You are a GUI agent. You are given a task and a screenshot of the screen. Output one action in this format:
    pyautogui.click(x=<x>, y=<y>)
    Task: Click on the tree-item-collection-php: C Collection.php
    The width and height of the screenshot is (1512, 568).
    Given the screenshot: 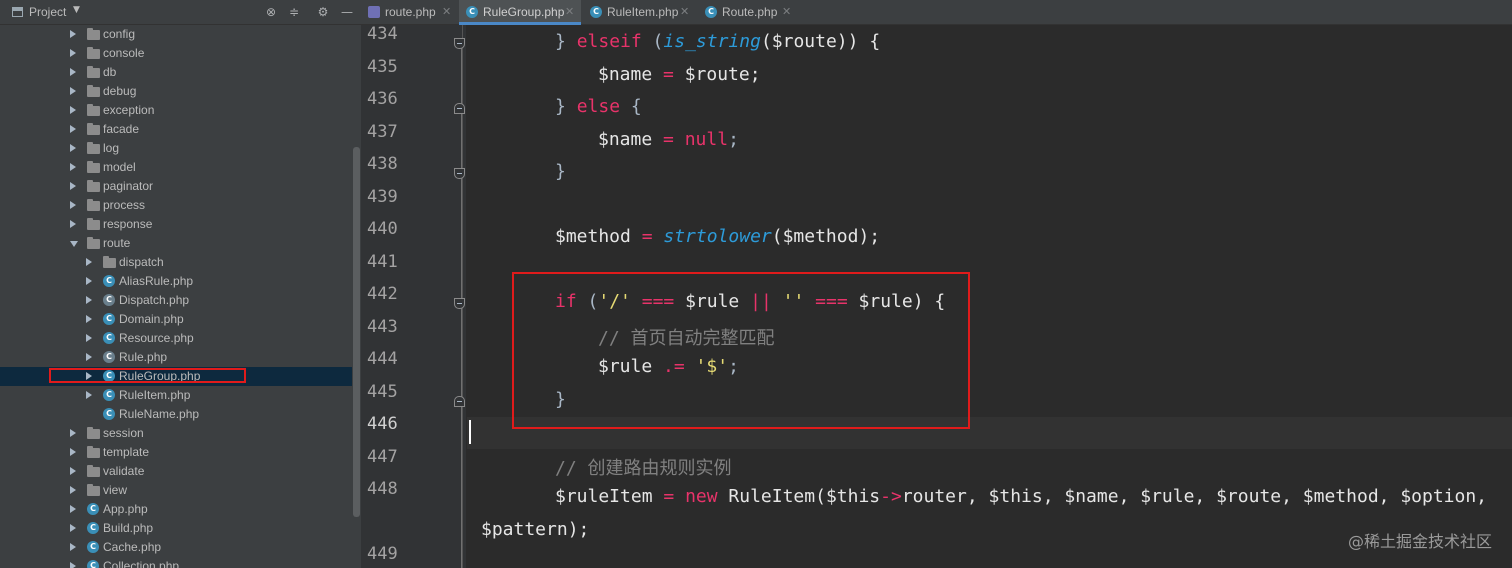 What is the action you would take?
    pyautogui.click(x=176, y=562)
    